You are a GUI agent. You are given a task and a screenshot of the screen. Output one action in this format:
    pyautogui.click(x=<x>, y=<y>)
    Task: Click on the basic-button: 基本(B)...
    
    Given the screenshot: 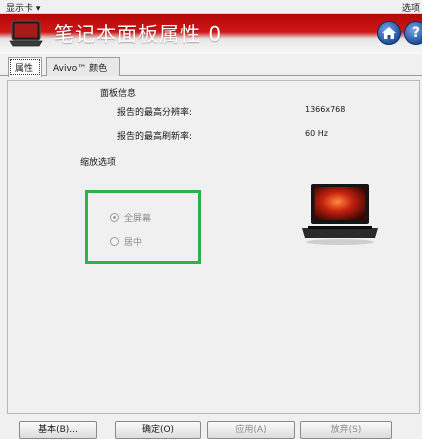 What is the action you would take?
    pyautogui.click(x=58, y=430)
    